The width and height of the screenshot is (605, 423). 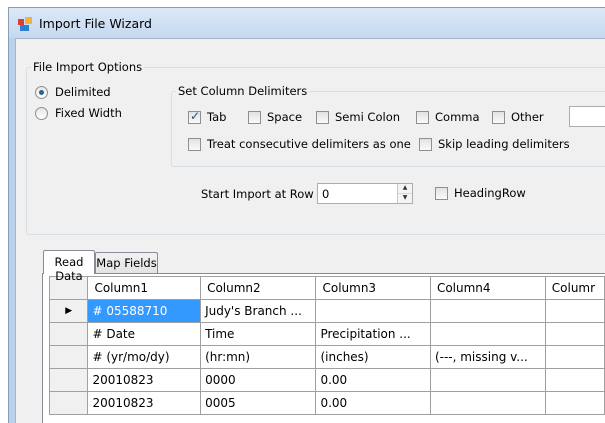 I want to click on grid-cell: (inches), so click(x=373, y=357).